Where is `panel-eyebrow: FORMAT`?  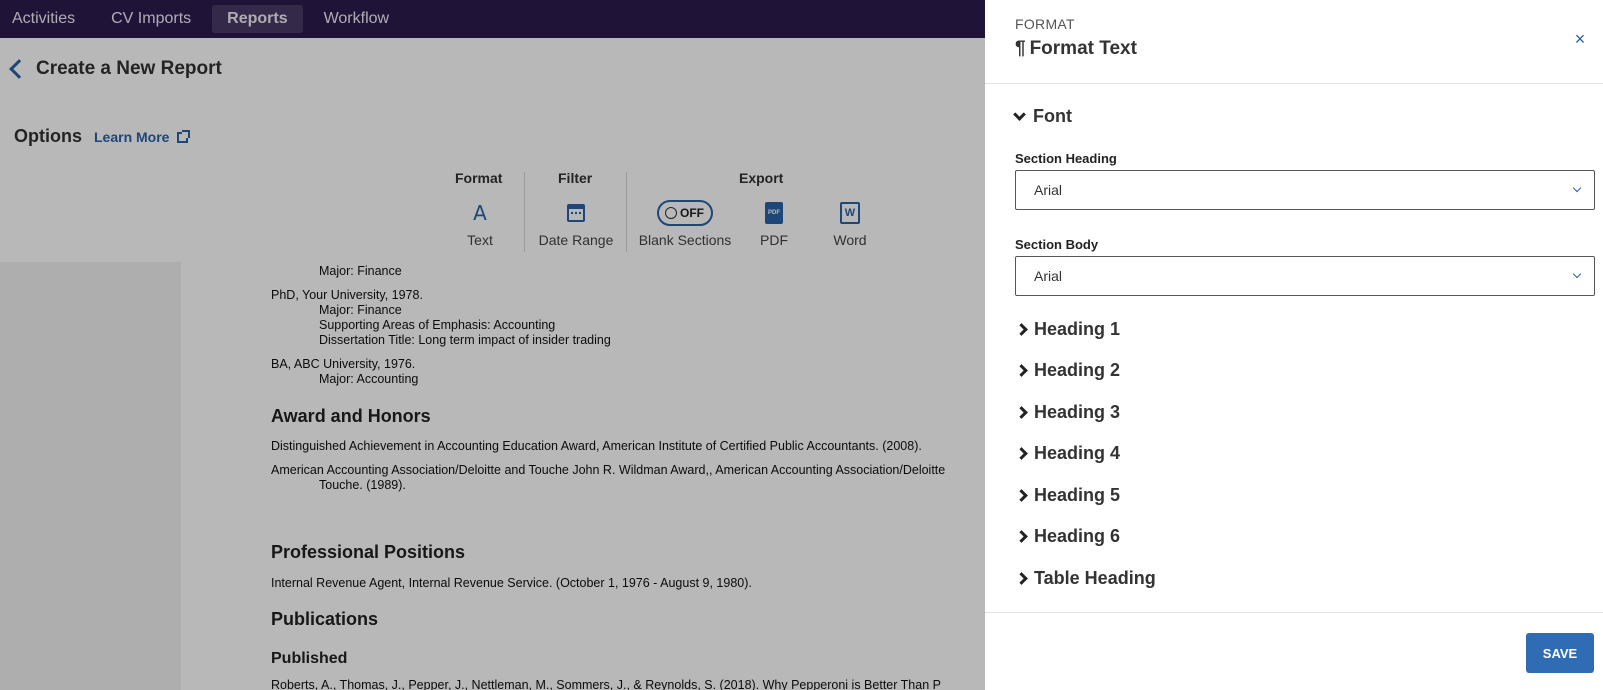 panel-eyebrow: FORMAT is located at coordinates (1045, 24).